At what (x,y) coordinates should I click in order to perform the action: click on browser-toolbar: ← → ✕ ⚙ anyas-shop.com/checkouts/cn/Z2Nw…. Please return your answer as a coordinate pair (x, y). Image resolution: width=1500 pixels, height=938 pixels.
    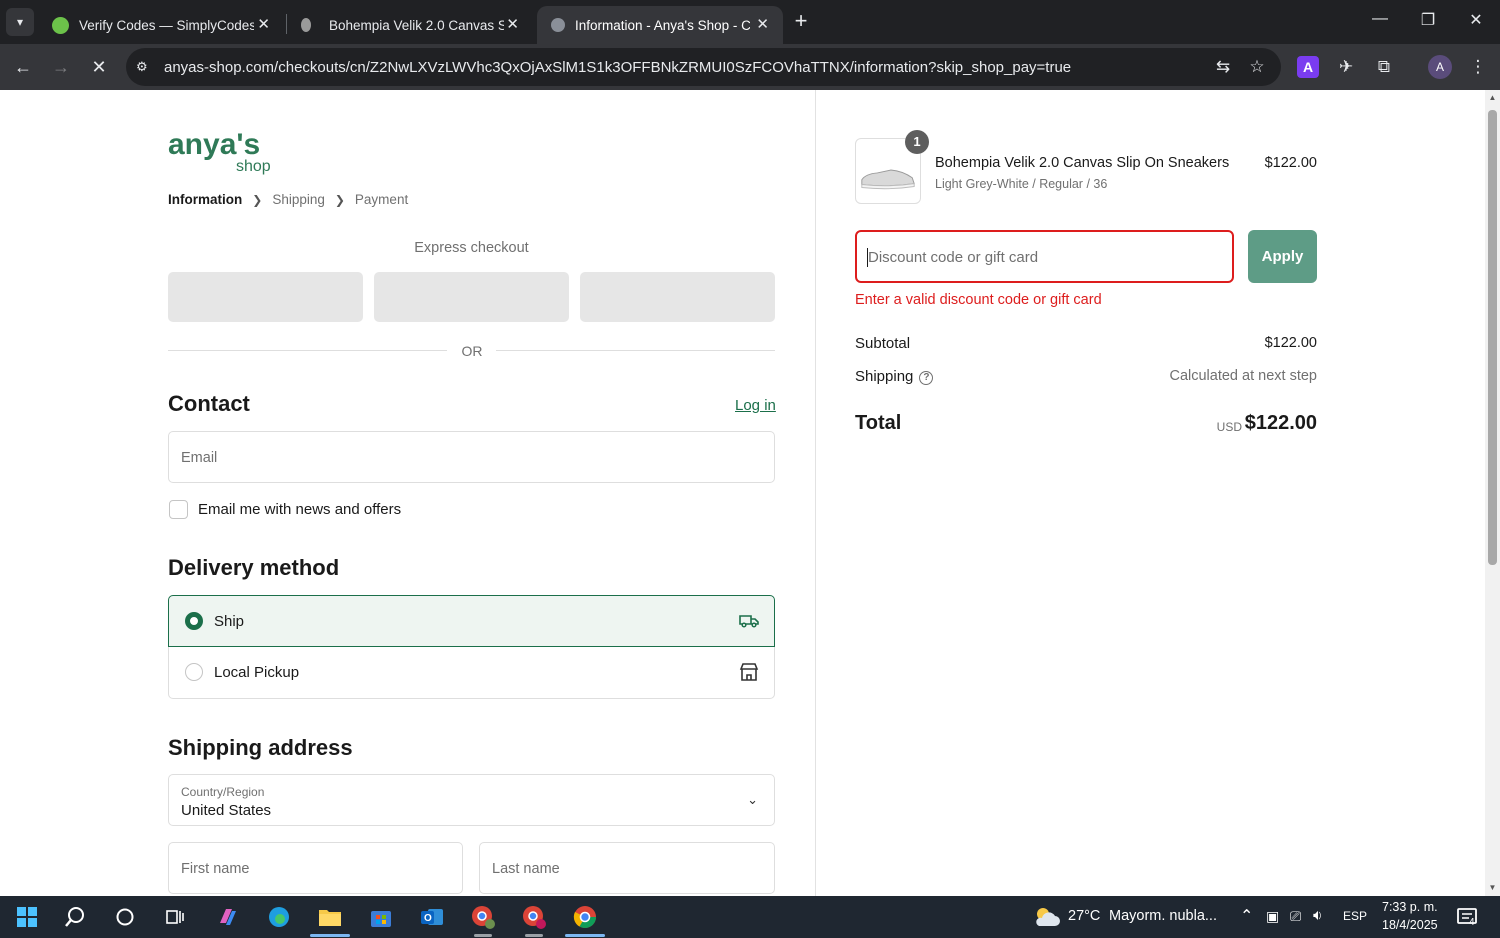
    Looking at the image, I should click on (750, 67).